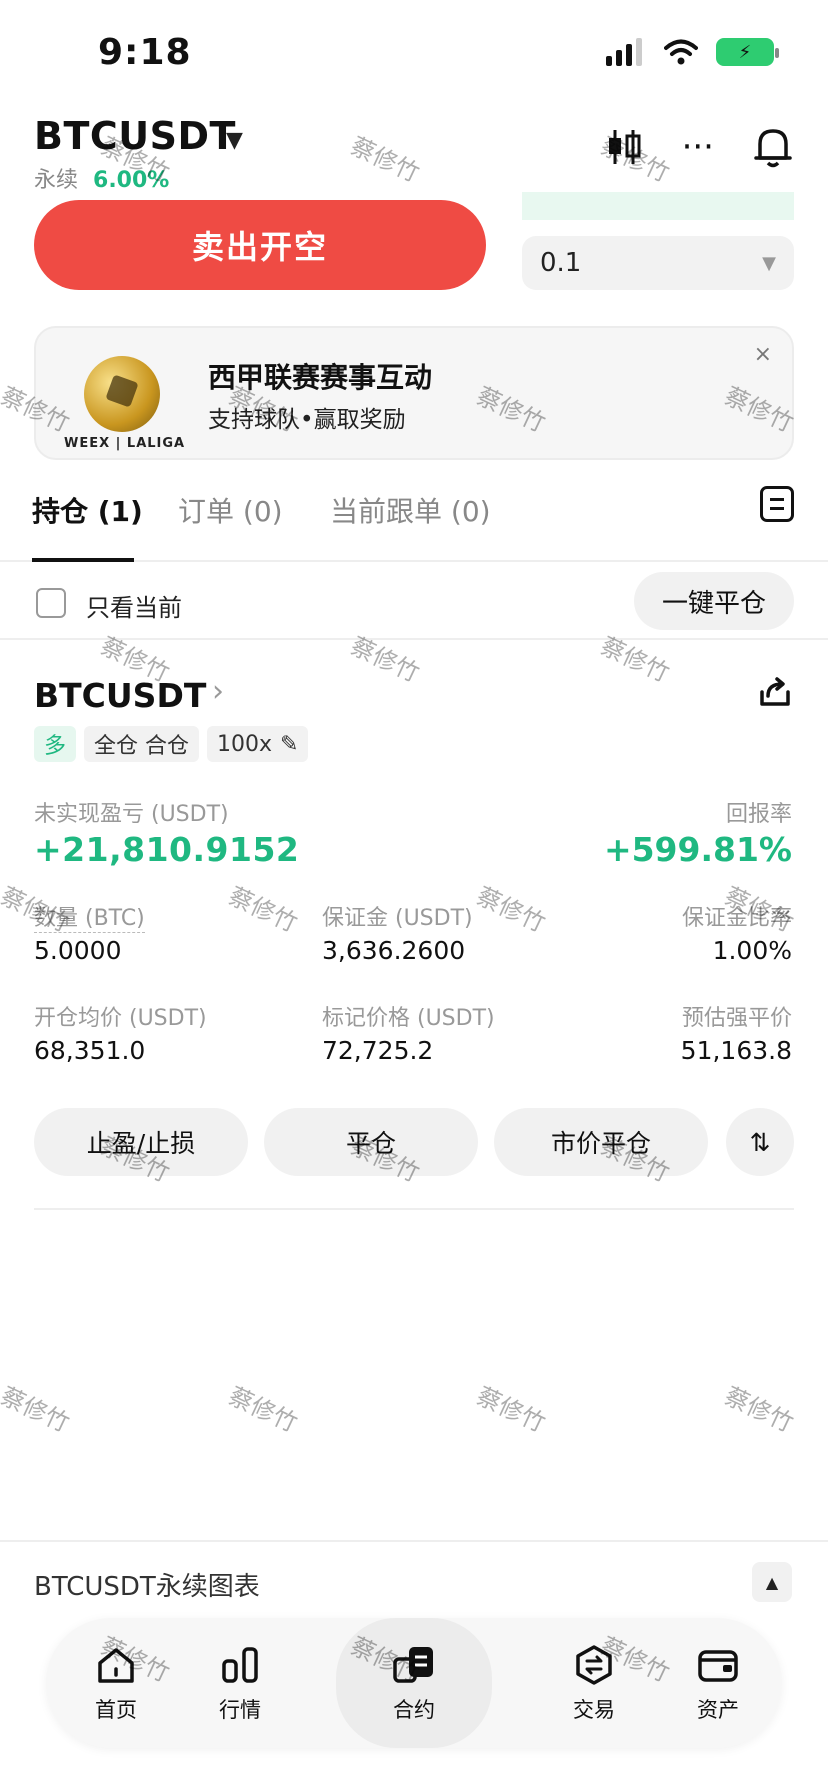 The image size is (828, 1792). Describe the element at coordinates (135, 136) in the screenshot. I see `pair-selector: BTCUSDT` at that location.